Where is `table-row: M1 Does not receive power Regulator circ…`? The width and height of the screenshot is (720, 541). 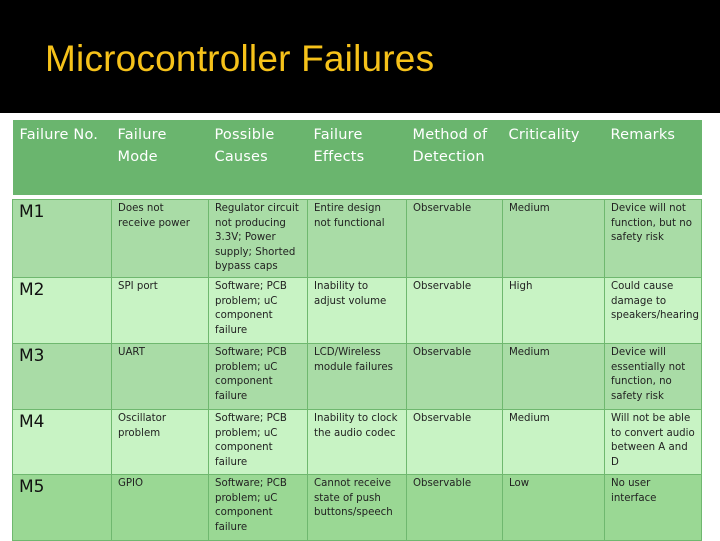
table-row: M1 Does not receive power Regulator circ… is located at coordinates (357, 238).